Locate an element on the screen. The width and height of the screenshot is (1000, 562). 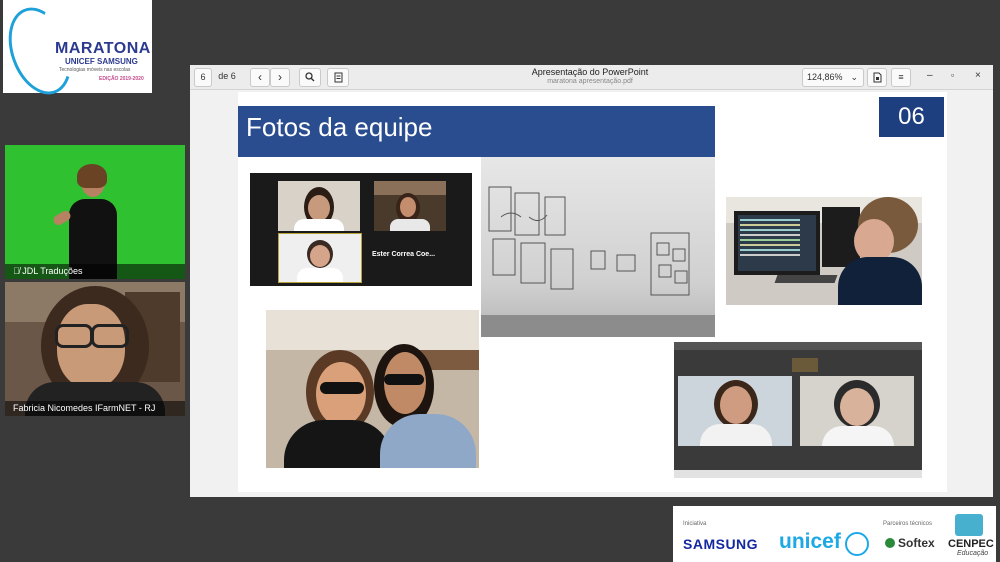
save-icon is located at coordinates (877, 77).